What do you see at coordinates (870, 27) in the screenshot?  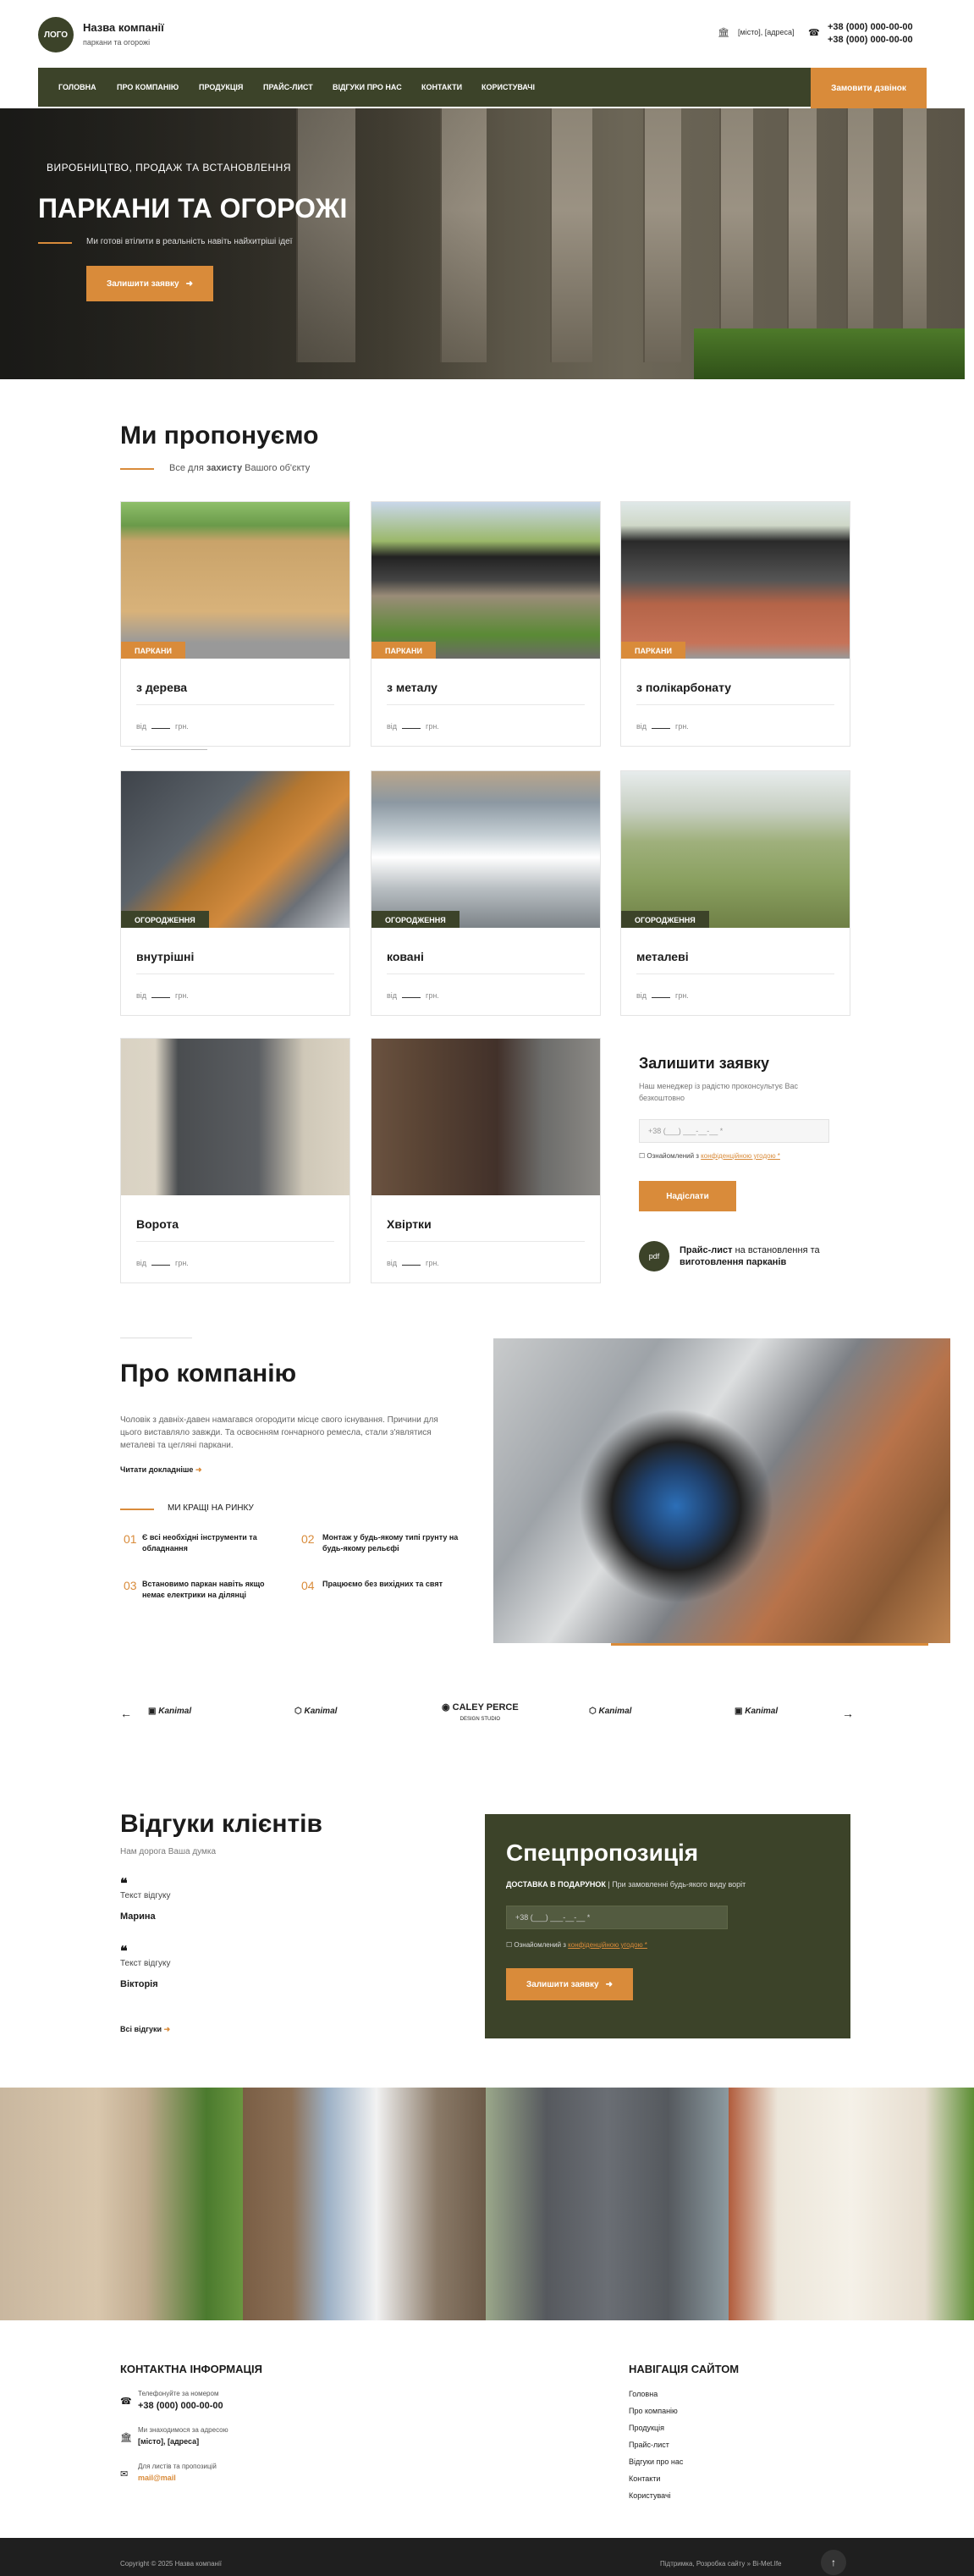 I see `header-phone-1: +38 (000) 000-00-00` at bounding box center [870, 27].